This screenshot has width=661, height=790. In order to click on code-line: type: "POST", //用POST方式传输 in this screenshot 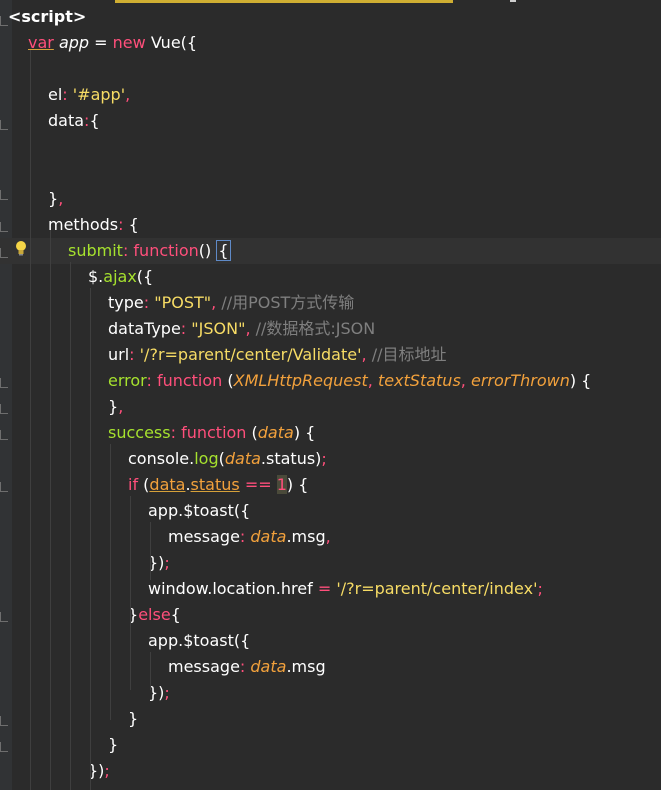, I will do `click(330, 303)`.